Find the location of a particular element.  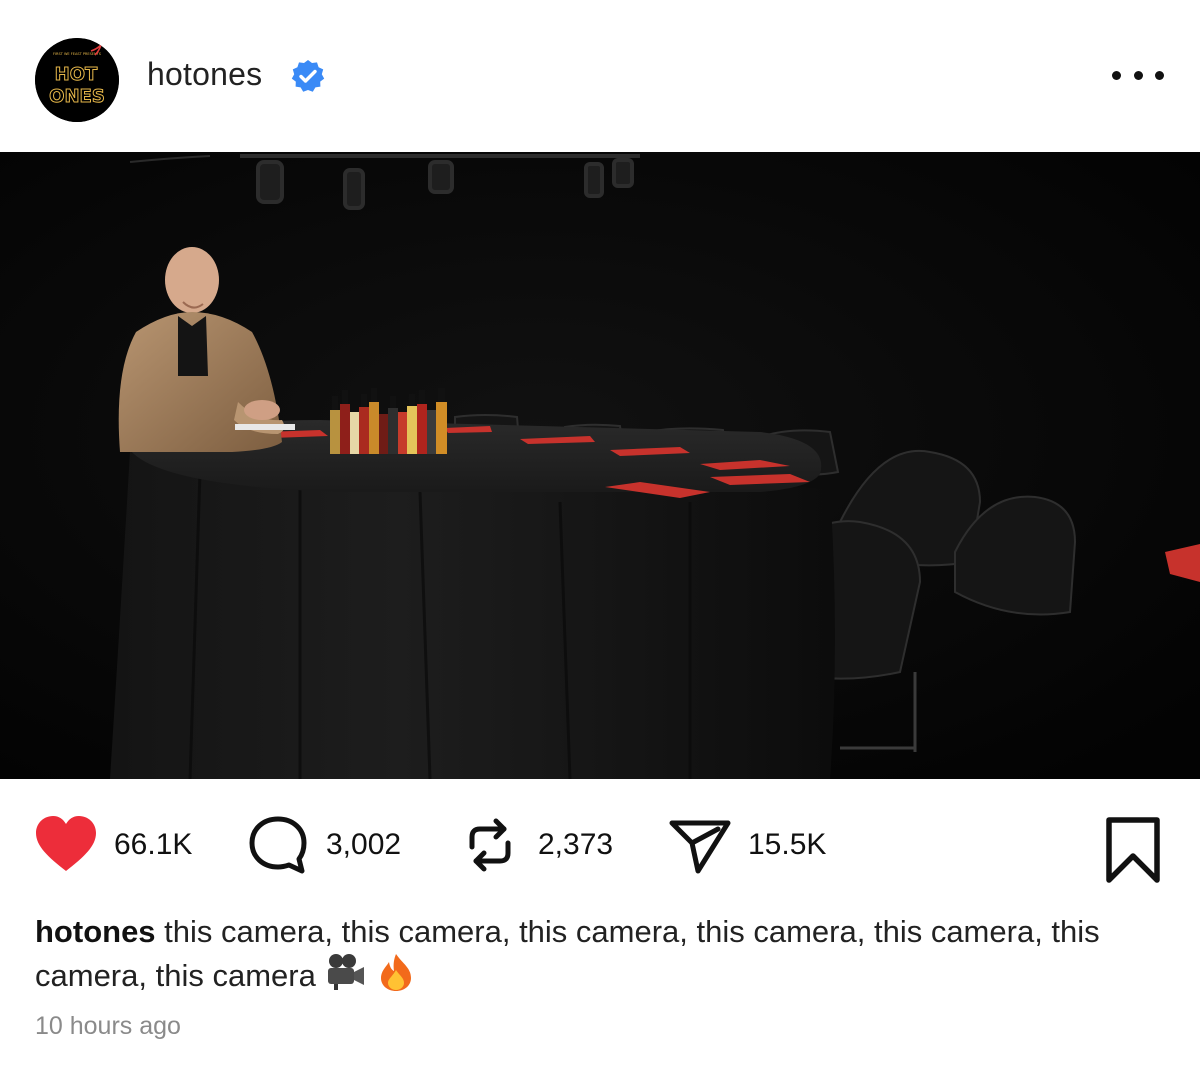

logo-hot-text: HOT is located at coordinates (76, 74).